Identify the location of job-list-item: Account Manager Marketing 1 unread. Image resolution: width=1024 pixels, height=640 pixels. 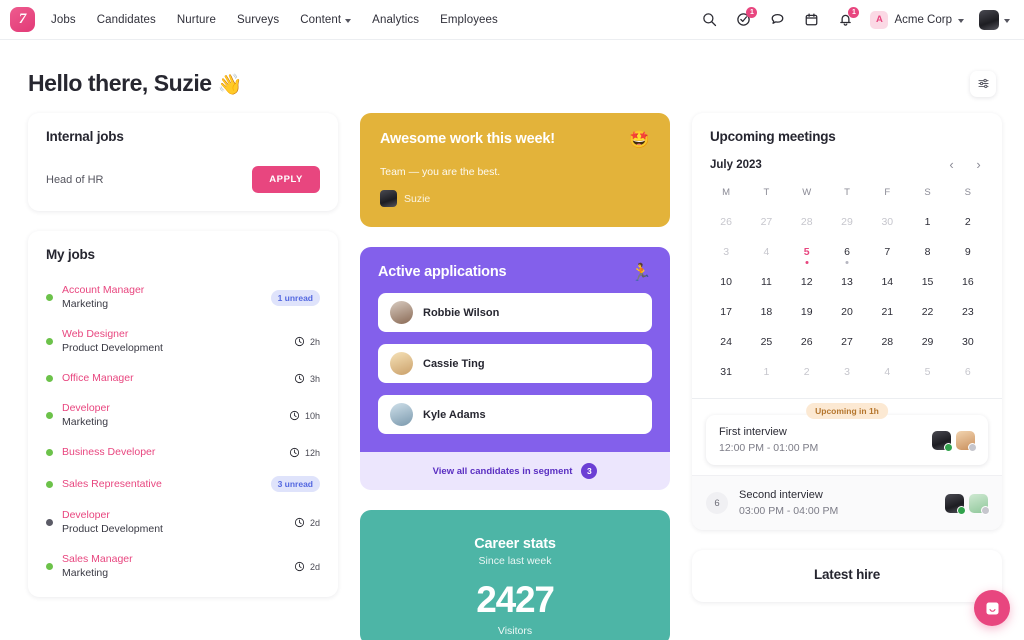
(183, 298).